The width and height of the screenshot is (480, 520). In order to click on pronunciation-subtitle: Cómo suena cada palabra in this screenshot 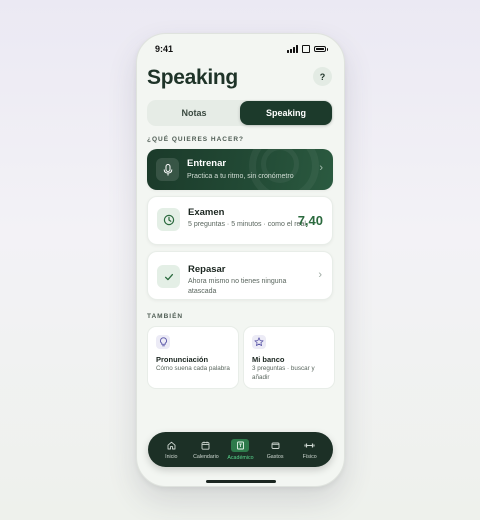, I will do `click(193, 368)`.